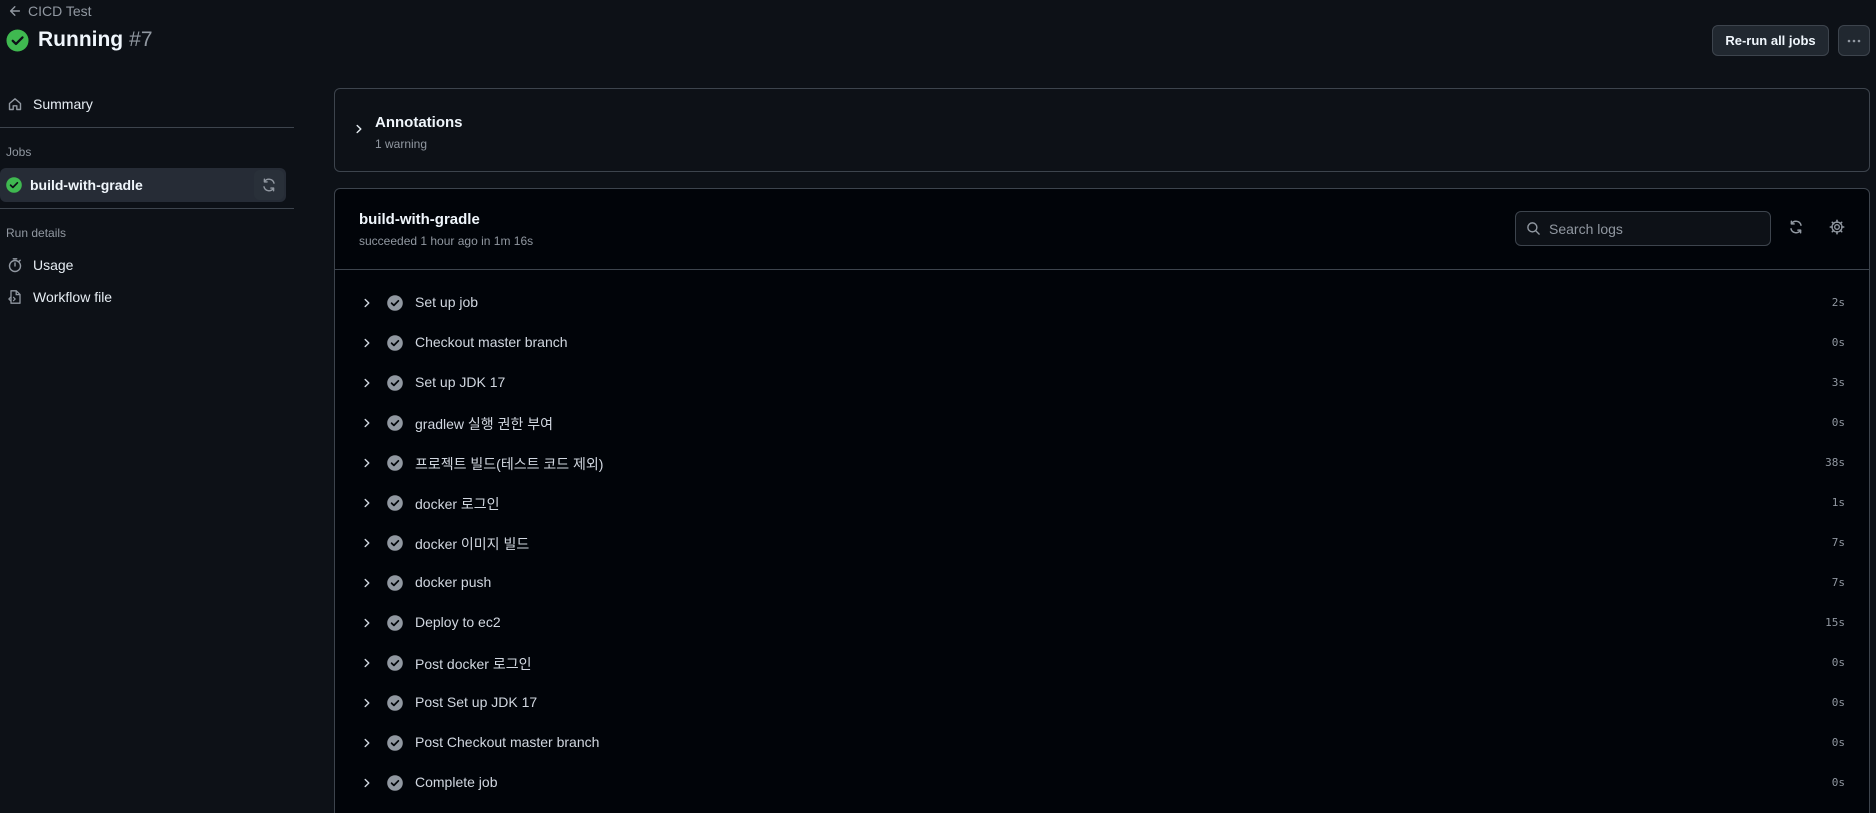  What do you see at coordinates (1102, 303) in the screenshot?
I see `job-step: Set up job 2s` at bounding box center [1102, 303].